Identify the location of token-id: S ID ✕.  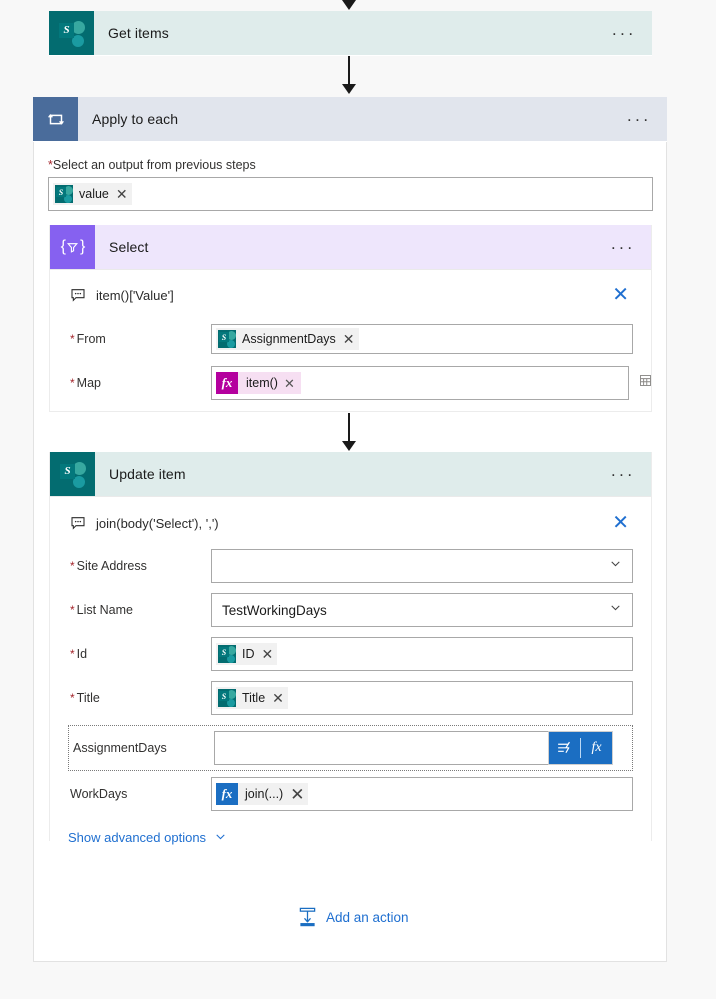
(247, 654).